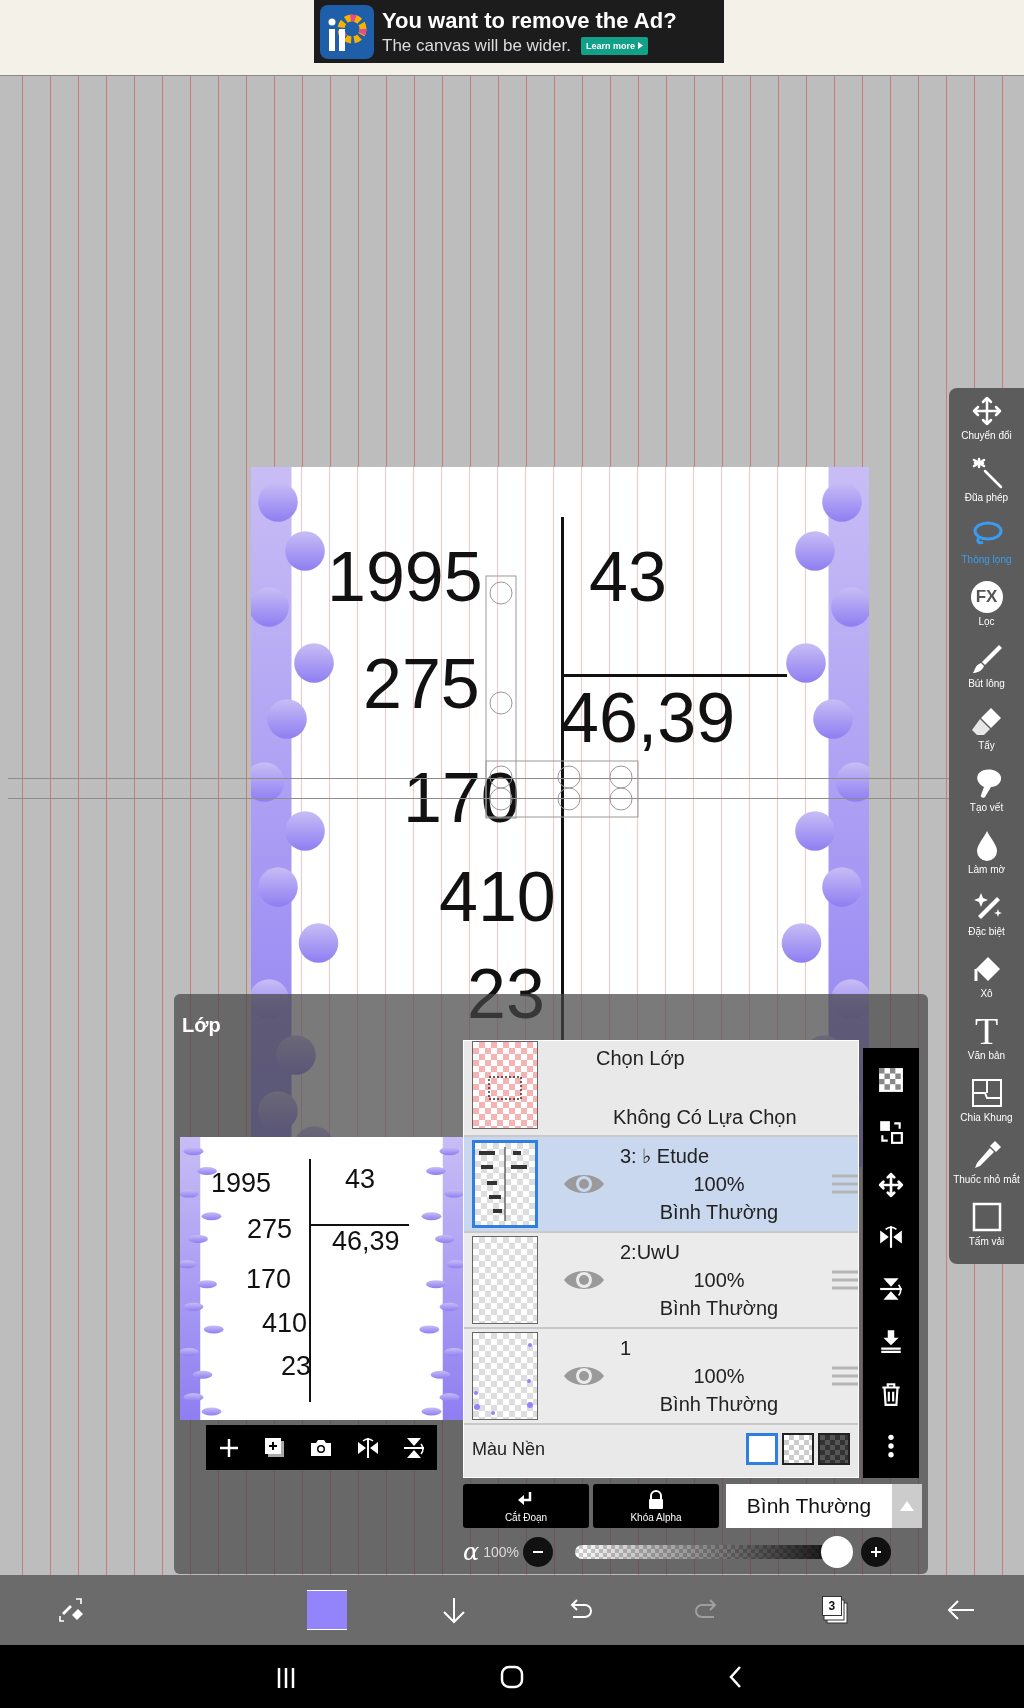 This screenshot has height=1708, width=1024. What do you see at coordinates (891, 1080) in the screenshot?
I see `checkerboard-icon` at bounding box center [891, 1080].